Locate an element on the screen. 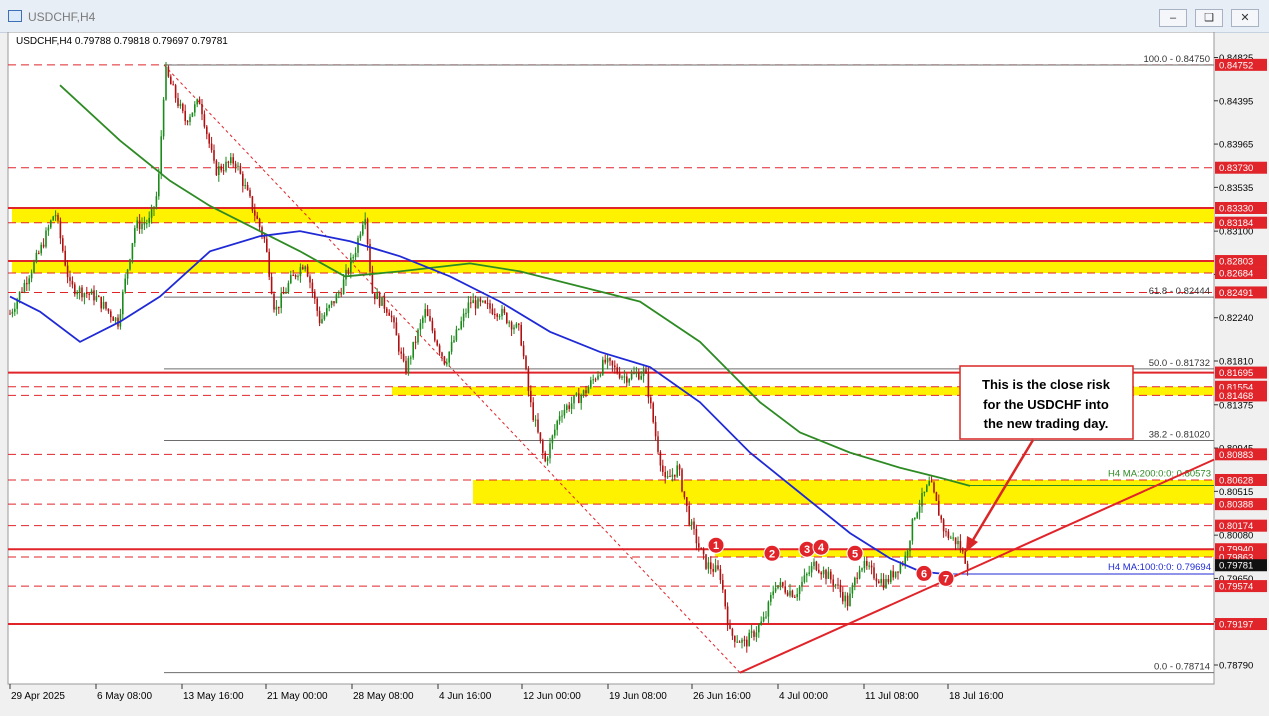 The width and height of the screenshot is (1269, 716). price-box: 0.83330 is located at coordinates (1241, 207).